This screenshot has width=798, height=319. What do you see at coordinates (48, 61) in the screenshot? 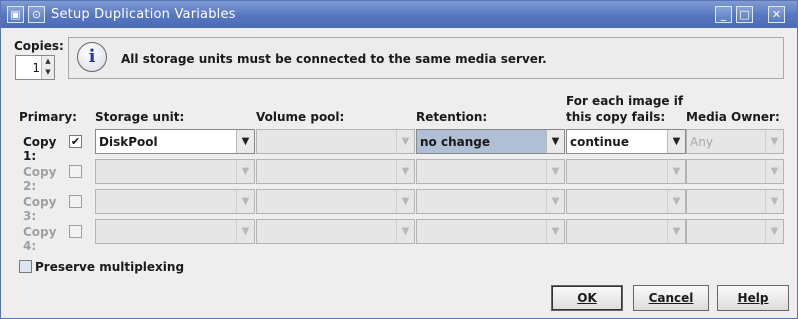
I see `spinner-up-icon: ▲` at bounding box center [48, 61].